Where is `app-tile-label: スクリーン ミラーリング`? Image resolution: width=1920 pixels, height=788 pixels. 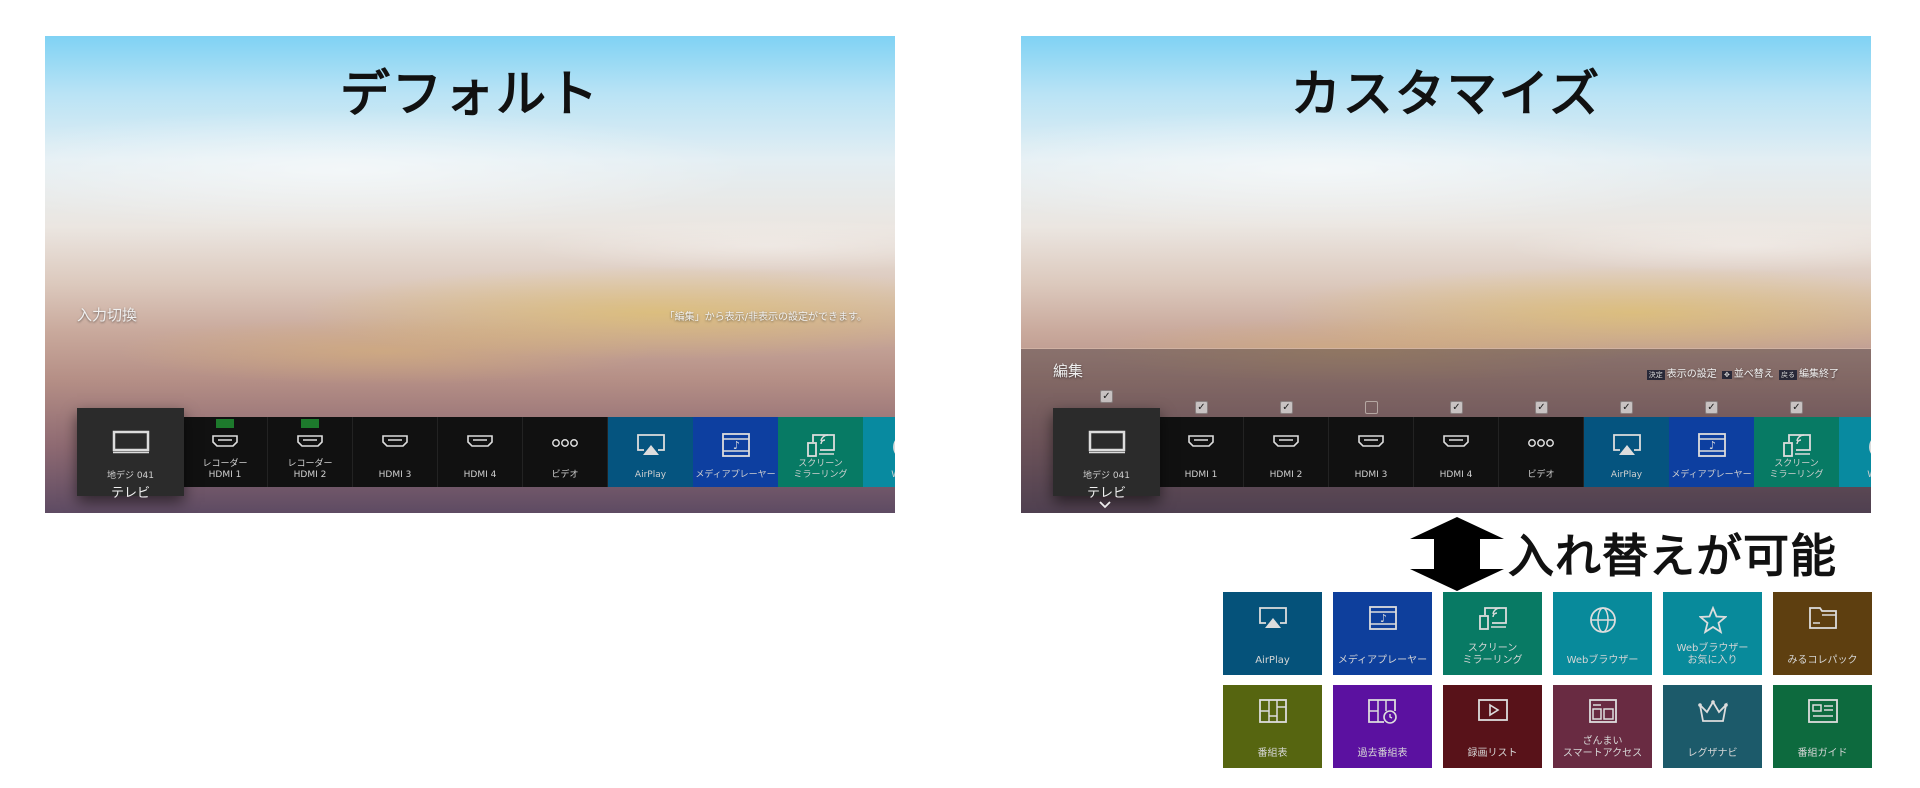 app-tile-label: スクリーン ミラーリング is located at coordinates (1492, 654).